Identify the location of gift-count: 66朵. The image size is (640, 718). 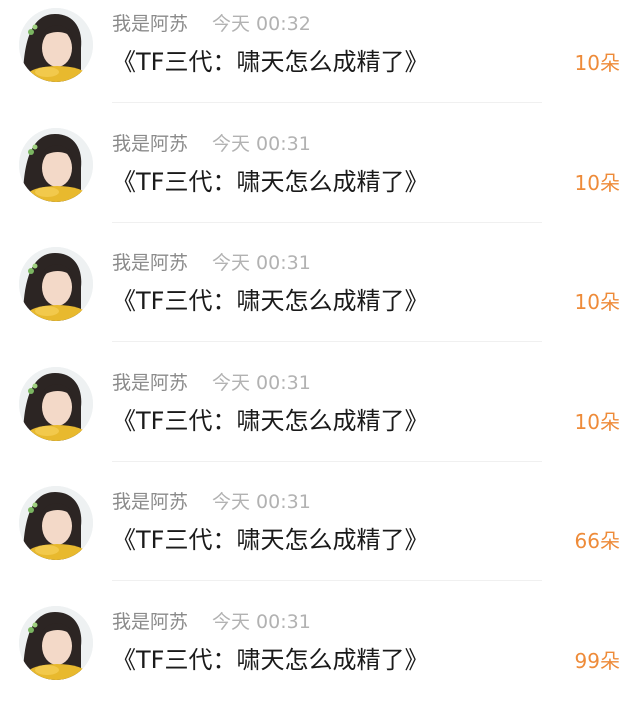
(597, 541).